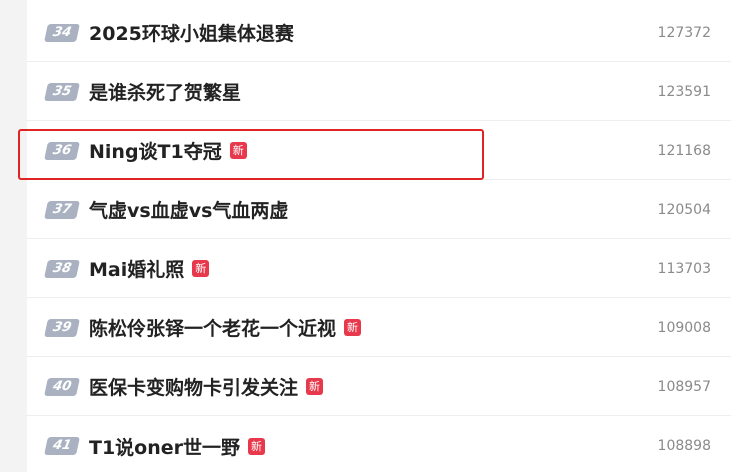  I want to click on left-rail, so click(13, 236).